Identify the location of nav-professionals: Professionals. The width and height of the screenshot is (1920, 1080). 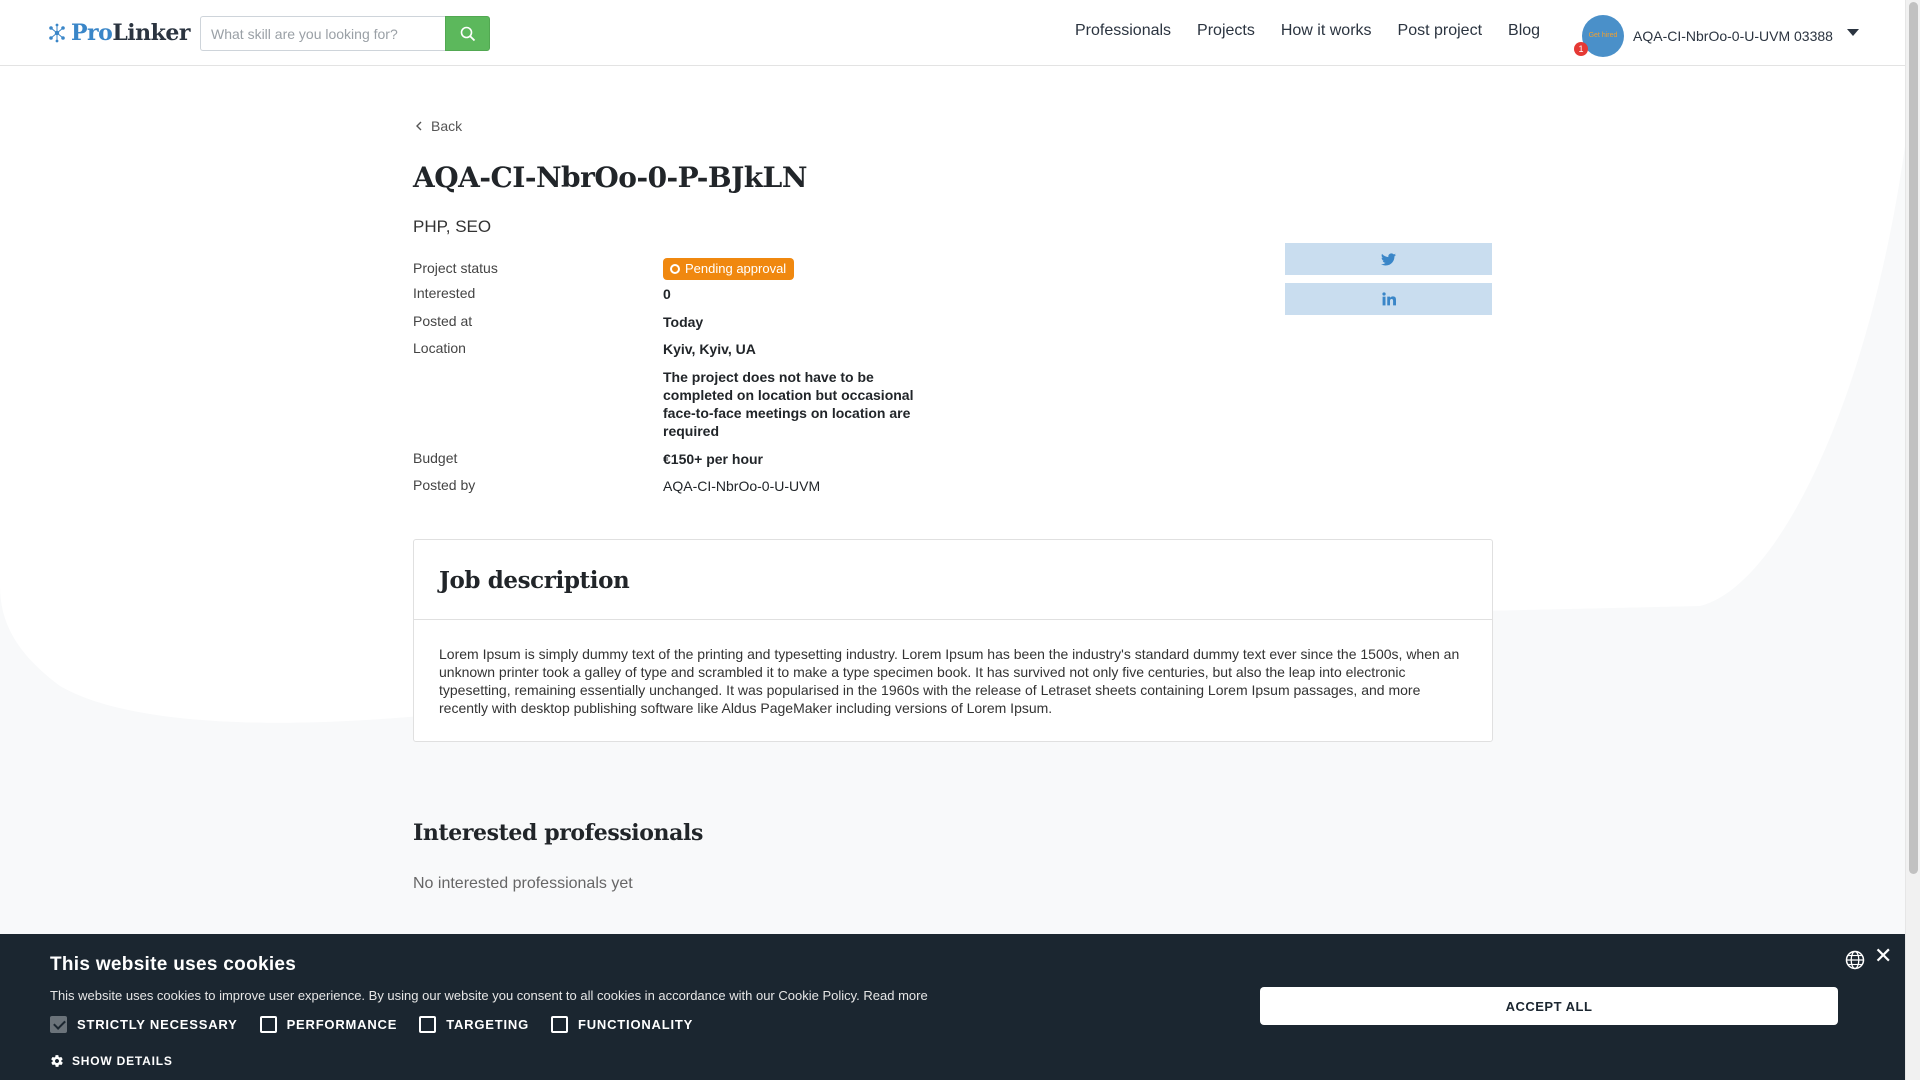
(1123, 31).